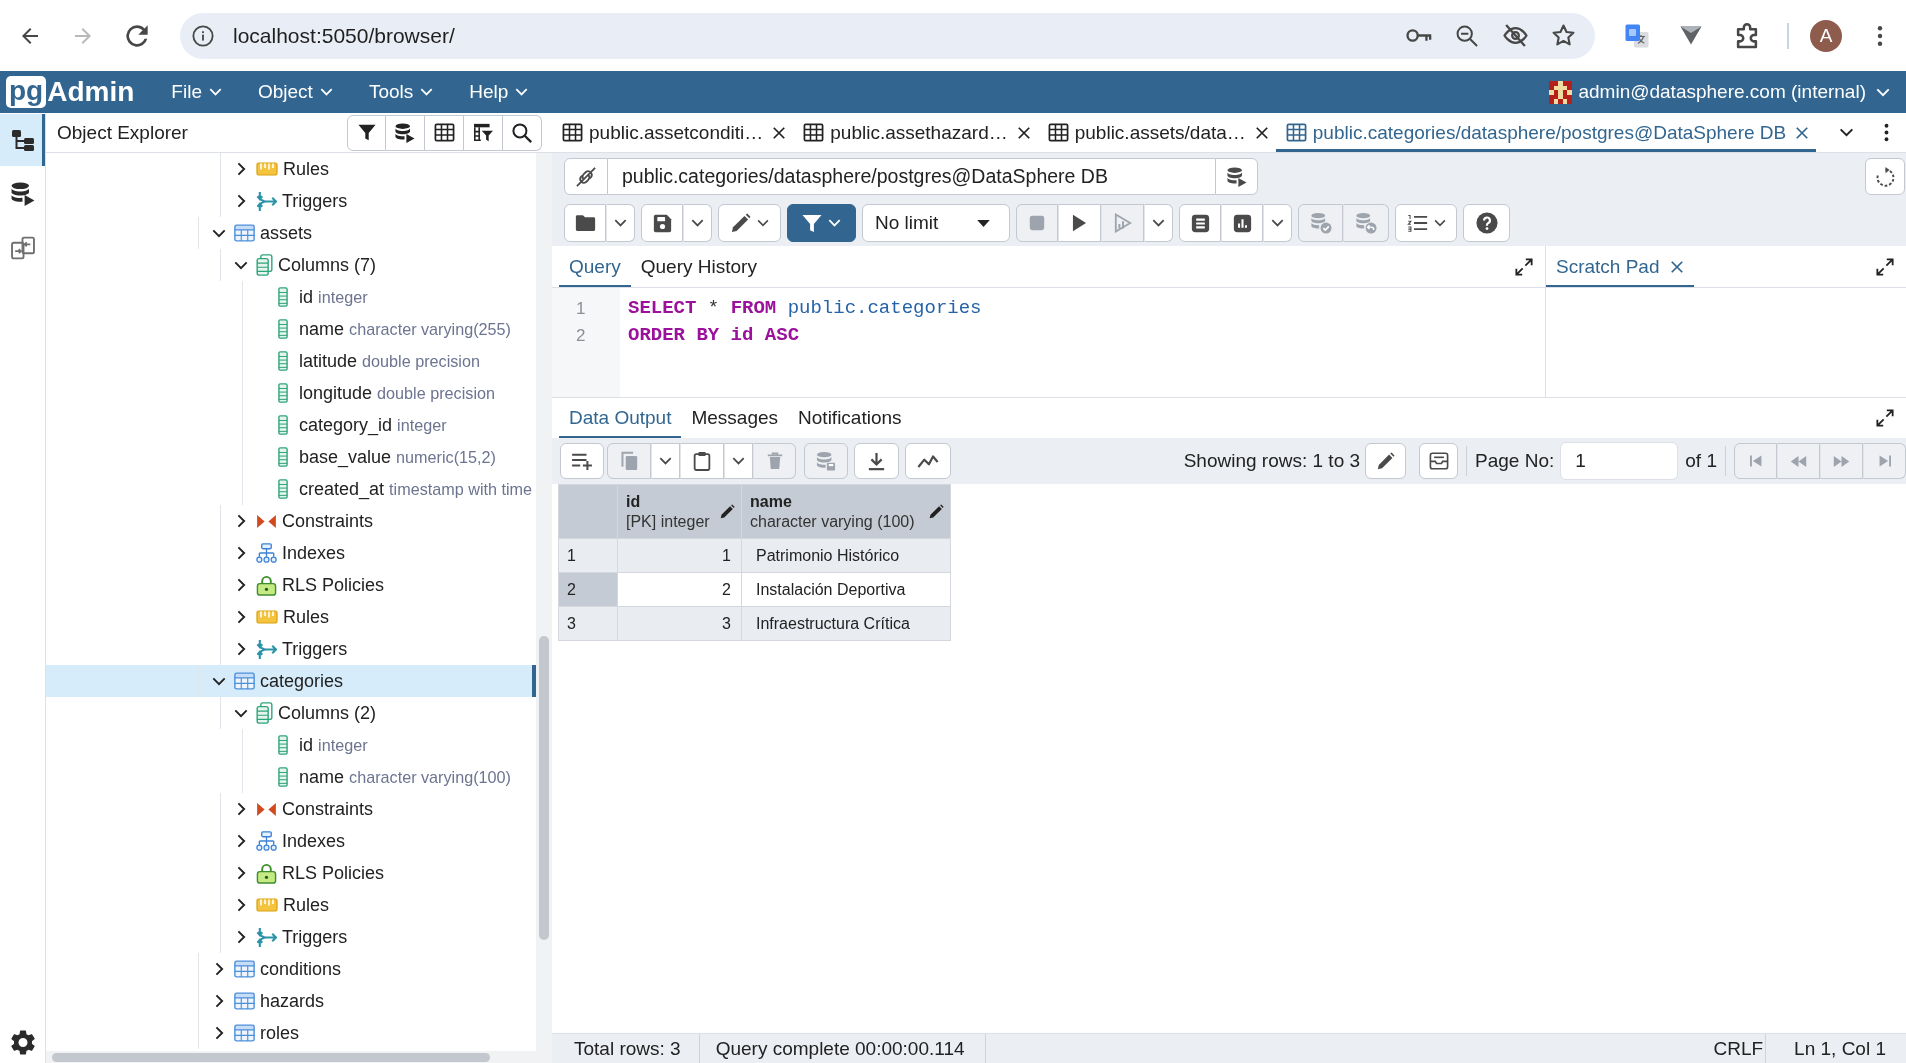 The width and height of the screenshot is (1906, 1063). I want to click on menu-button: File, so click(196, 92).